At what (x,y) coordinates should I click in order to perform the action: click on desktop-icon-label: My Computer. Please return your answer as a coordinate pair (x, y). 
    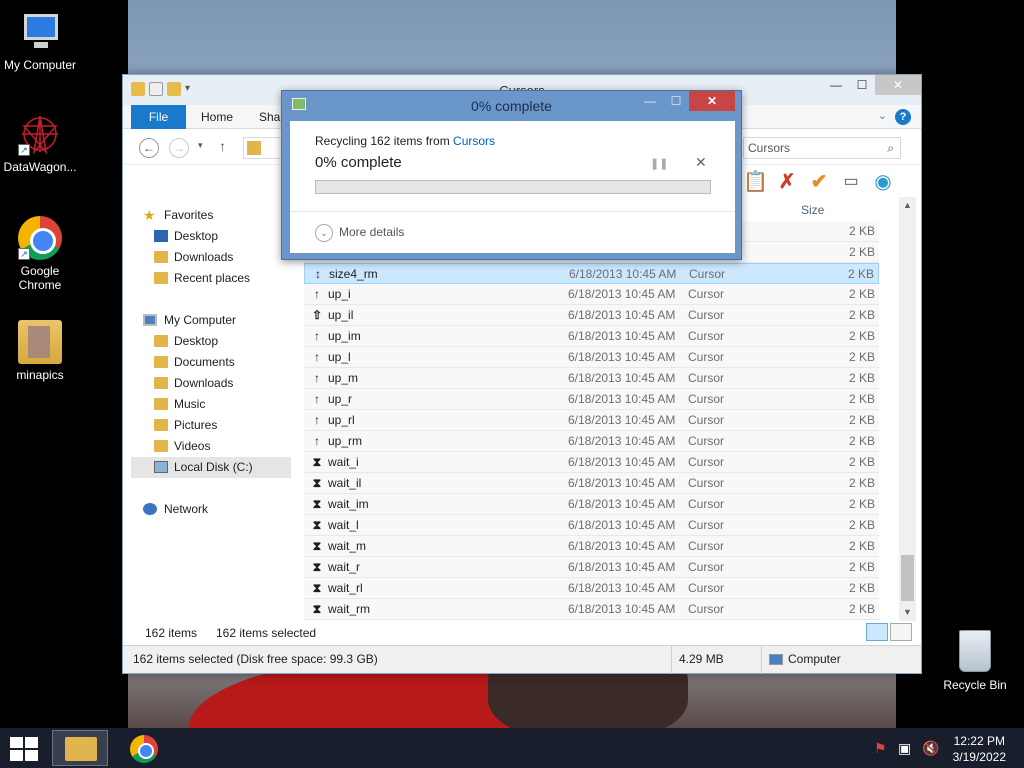
    Looking at the image, I should click on (40, 65).